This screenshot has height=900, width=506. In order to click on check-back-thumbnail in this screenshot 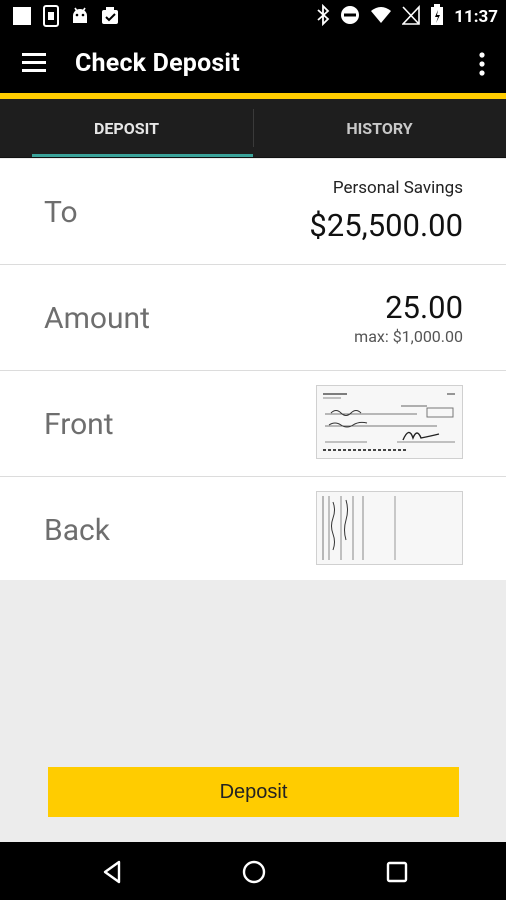, I will do `click(389, 528)`.